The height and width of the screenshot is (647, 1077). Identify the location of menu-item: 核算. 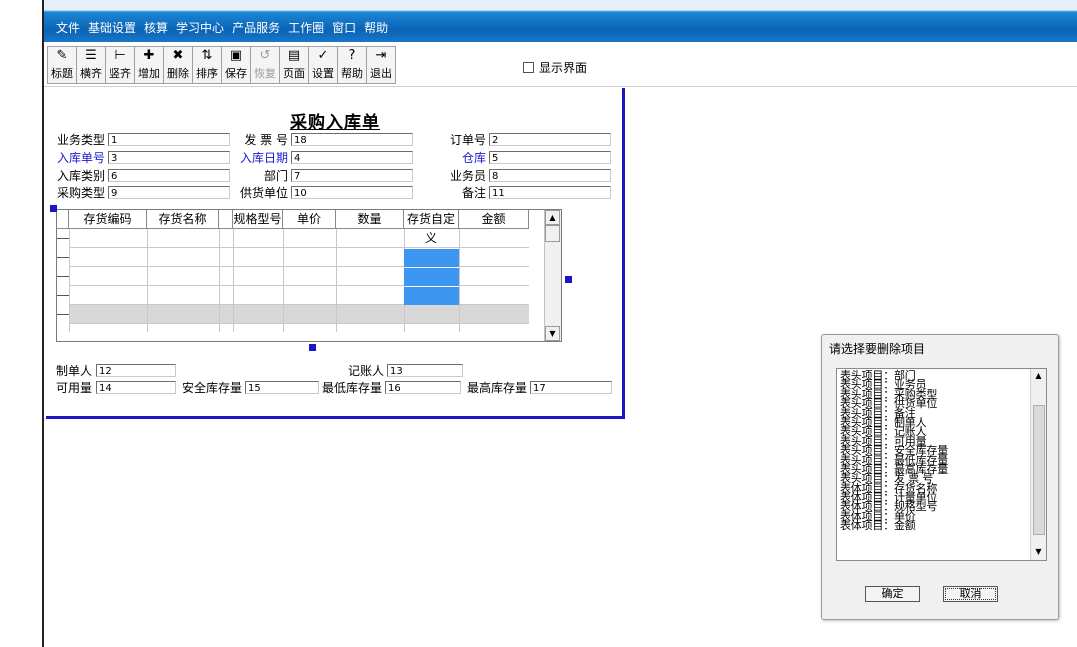
(156, 27).